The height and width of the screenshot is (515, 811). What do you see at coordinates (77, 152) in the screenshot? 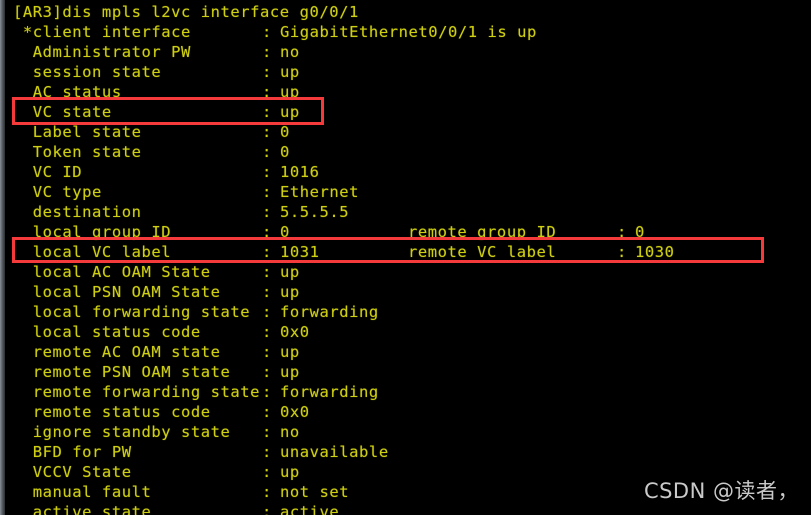
I see `row-key: Token state` at bounding box center [77, 152].